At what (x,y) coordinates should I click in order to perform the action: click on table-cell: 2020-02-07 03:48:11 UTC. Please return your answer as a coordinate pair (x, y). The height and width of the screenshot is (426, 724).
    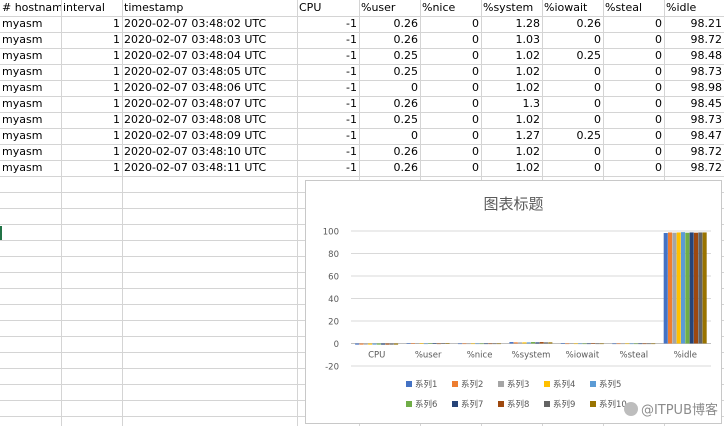
    Looking at the image, I should click on (209, 168).